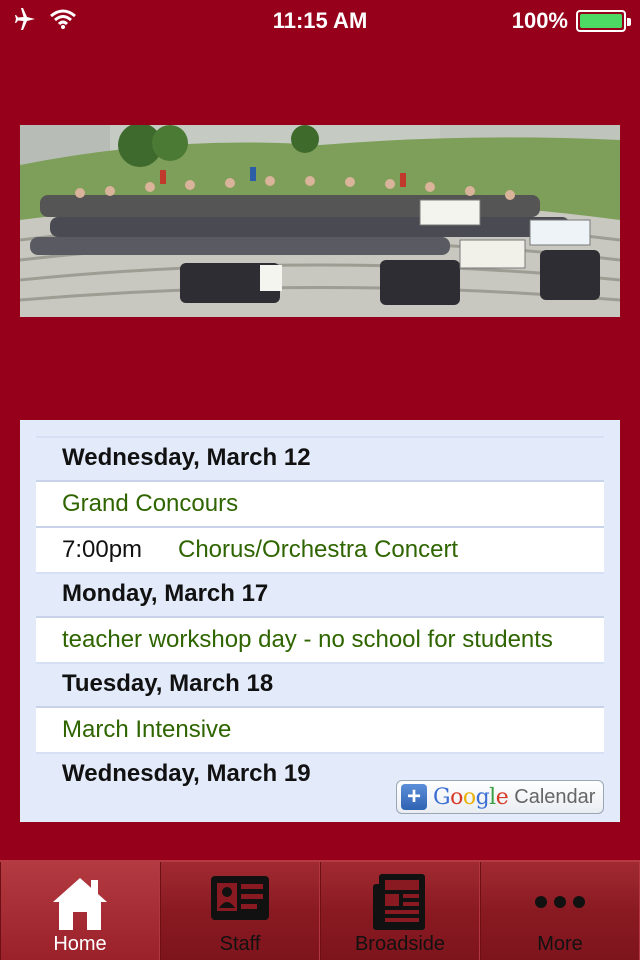 The height and width of the screenshot is (960, 640). Describe the element at coordinates (601, 21) in the screenshot. I see `battery-fill` at that location.